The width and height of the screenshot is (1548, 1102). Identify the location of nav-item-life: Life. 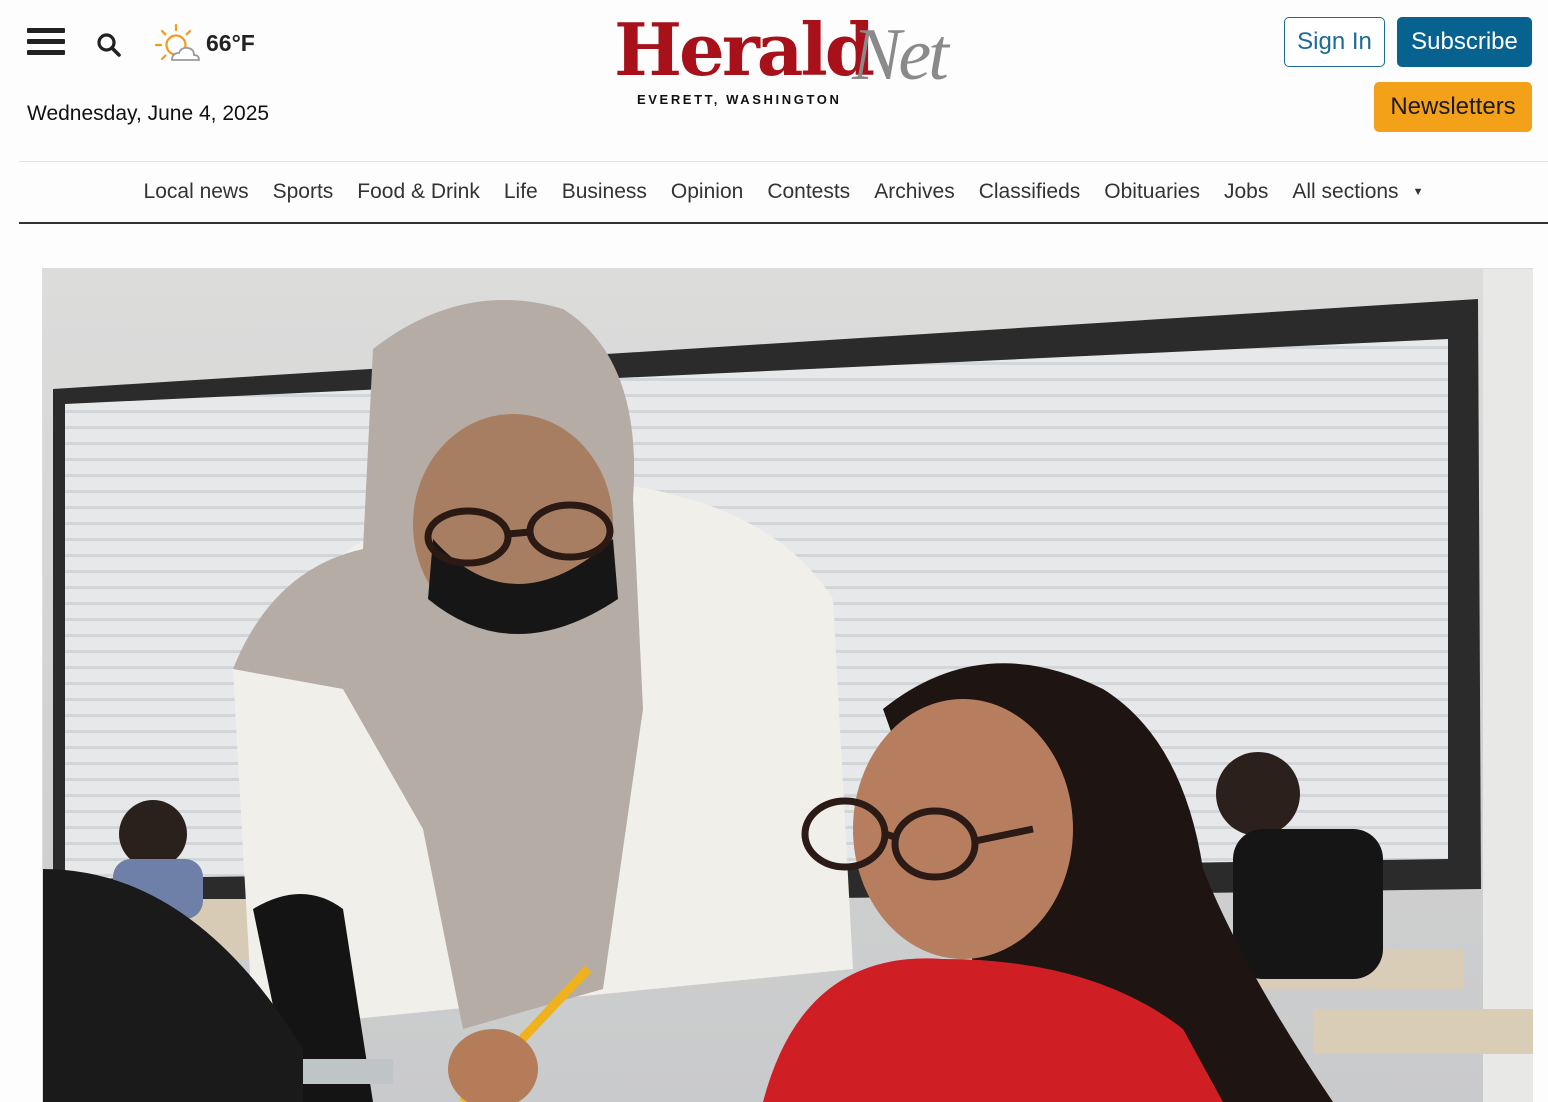
(521, 192).